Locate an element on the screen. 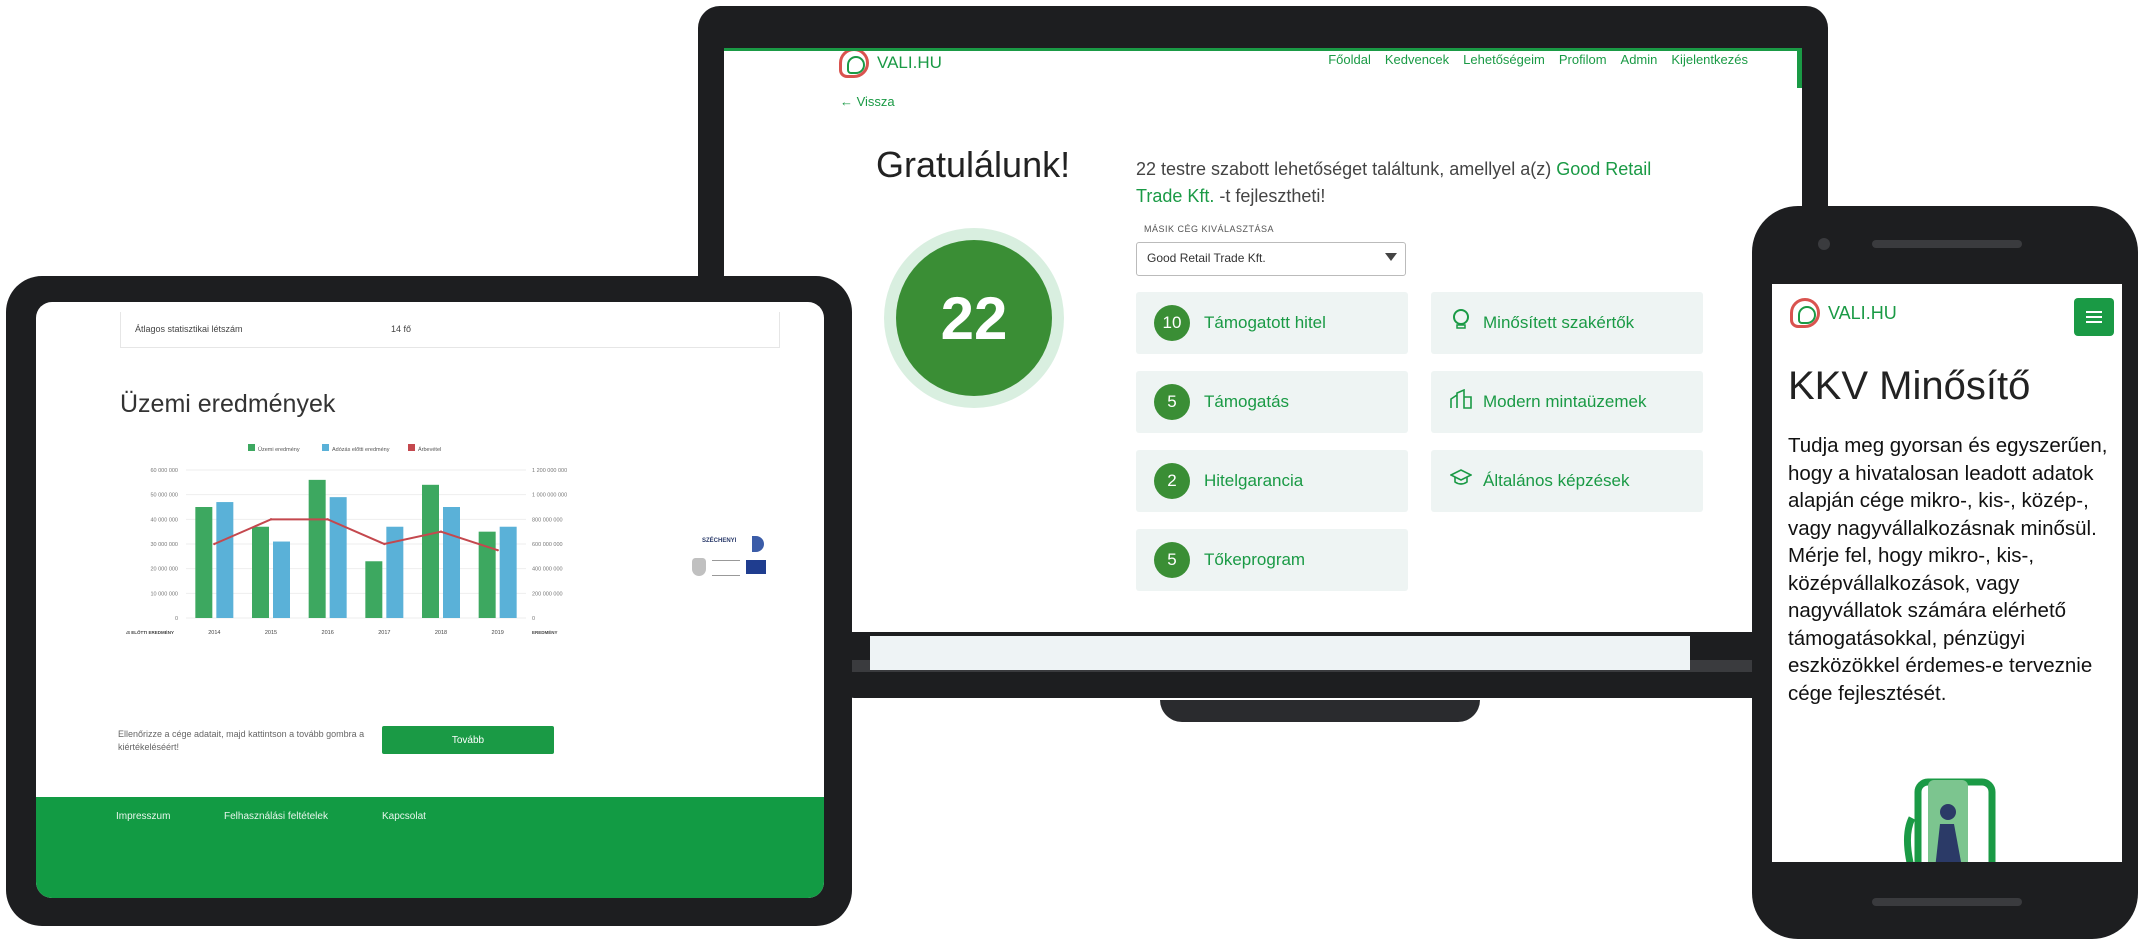  x-tick: 2017 is located at coordinates (384, 633).